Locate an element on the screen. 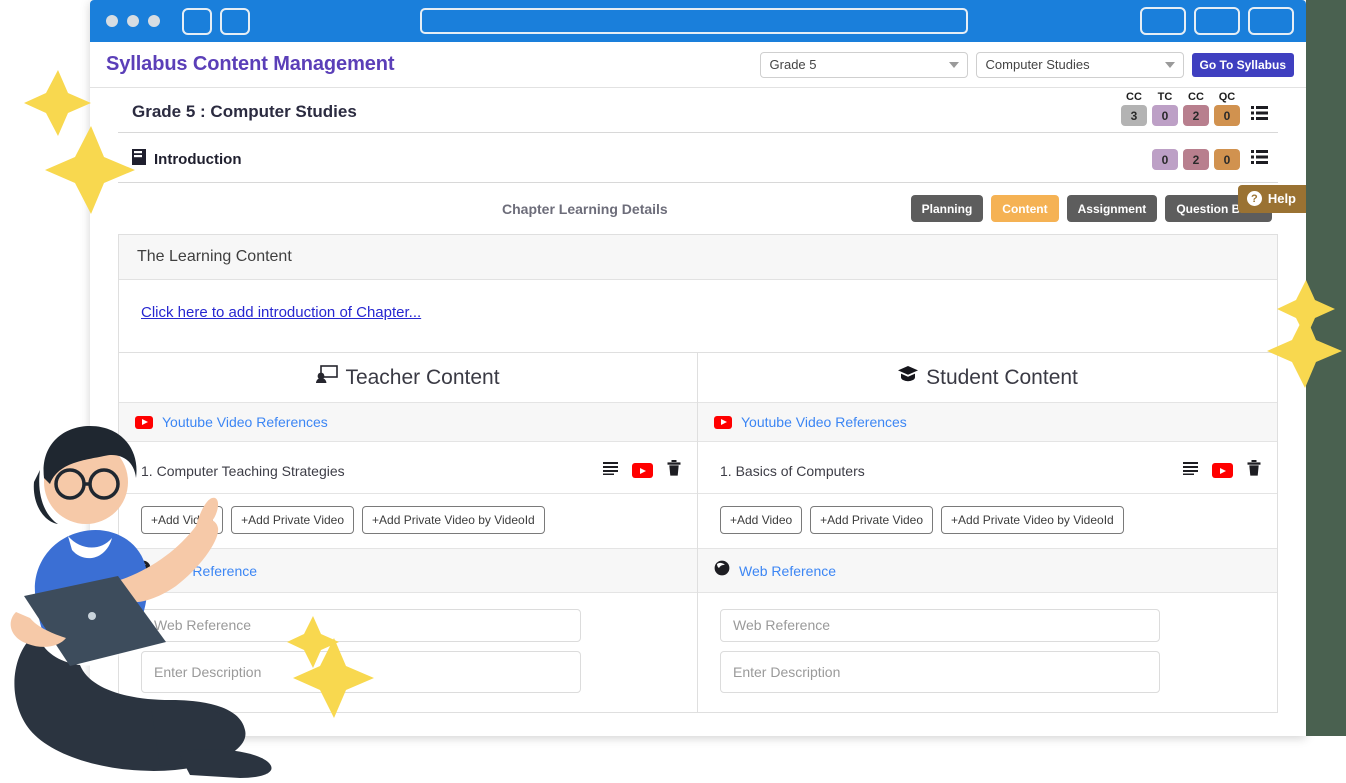 The width and height of the screenshot is (1346, 783). badge-cc-0: CC 3 is located at coordinates (1134, 108).